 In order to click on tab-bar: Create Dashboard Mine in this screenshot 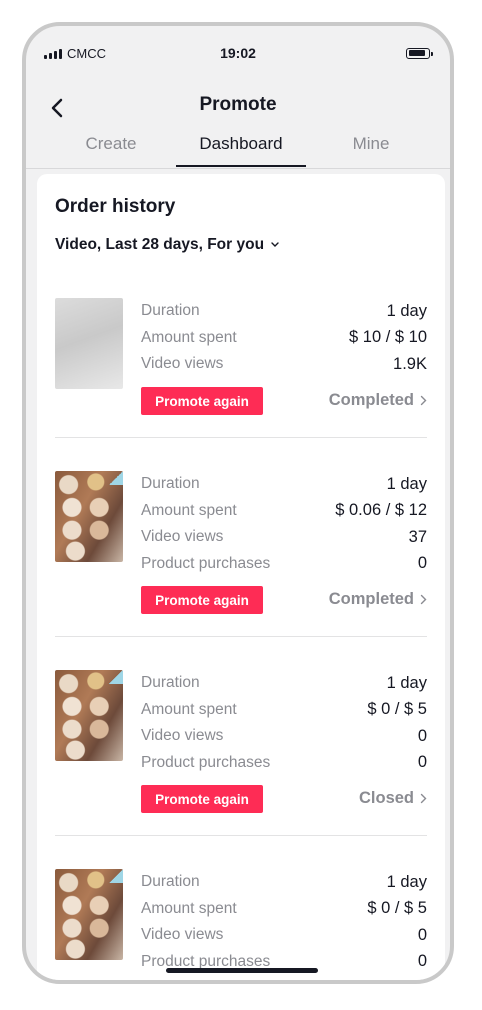, I will do `click(238, 149)`.